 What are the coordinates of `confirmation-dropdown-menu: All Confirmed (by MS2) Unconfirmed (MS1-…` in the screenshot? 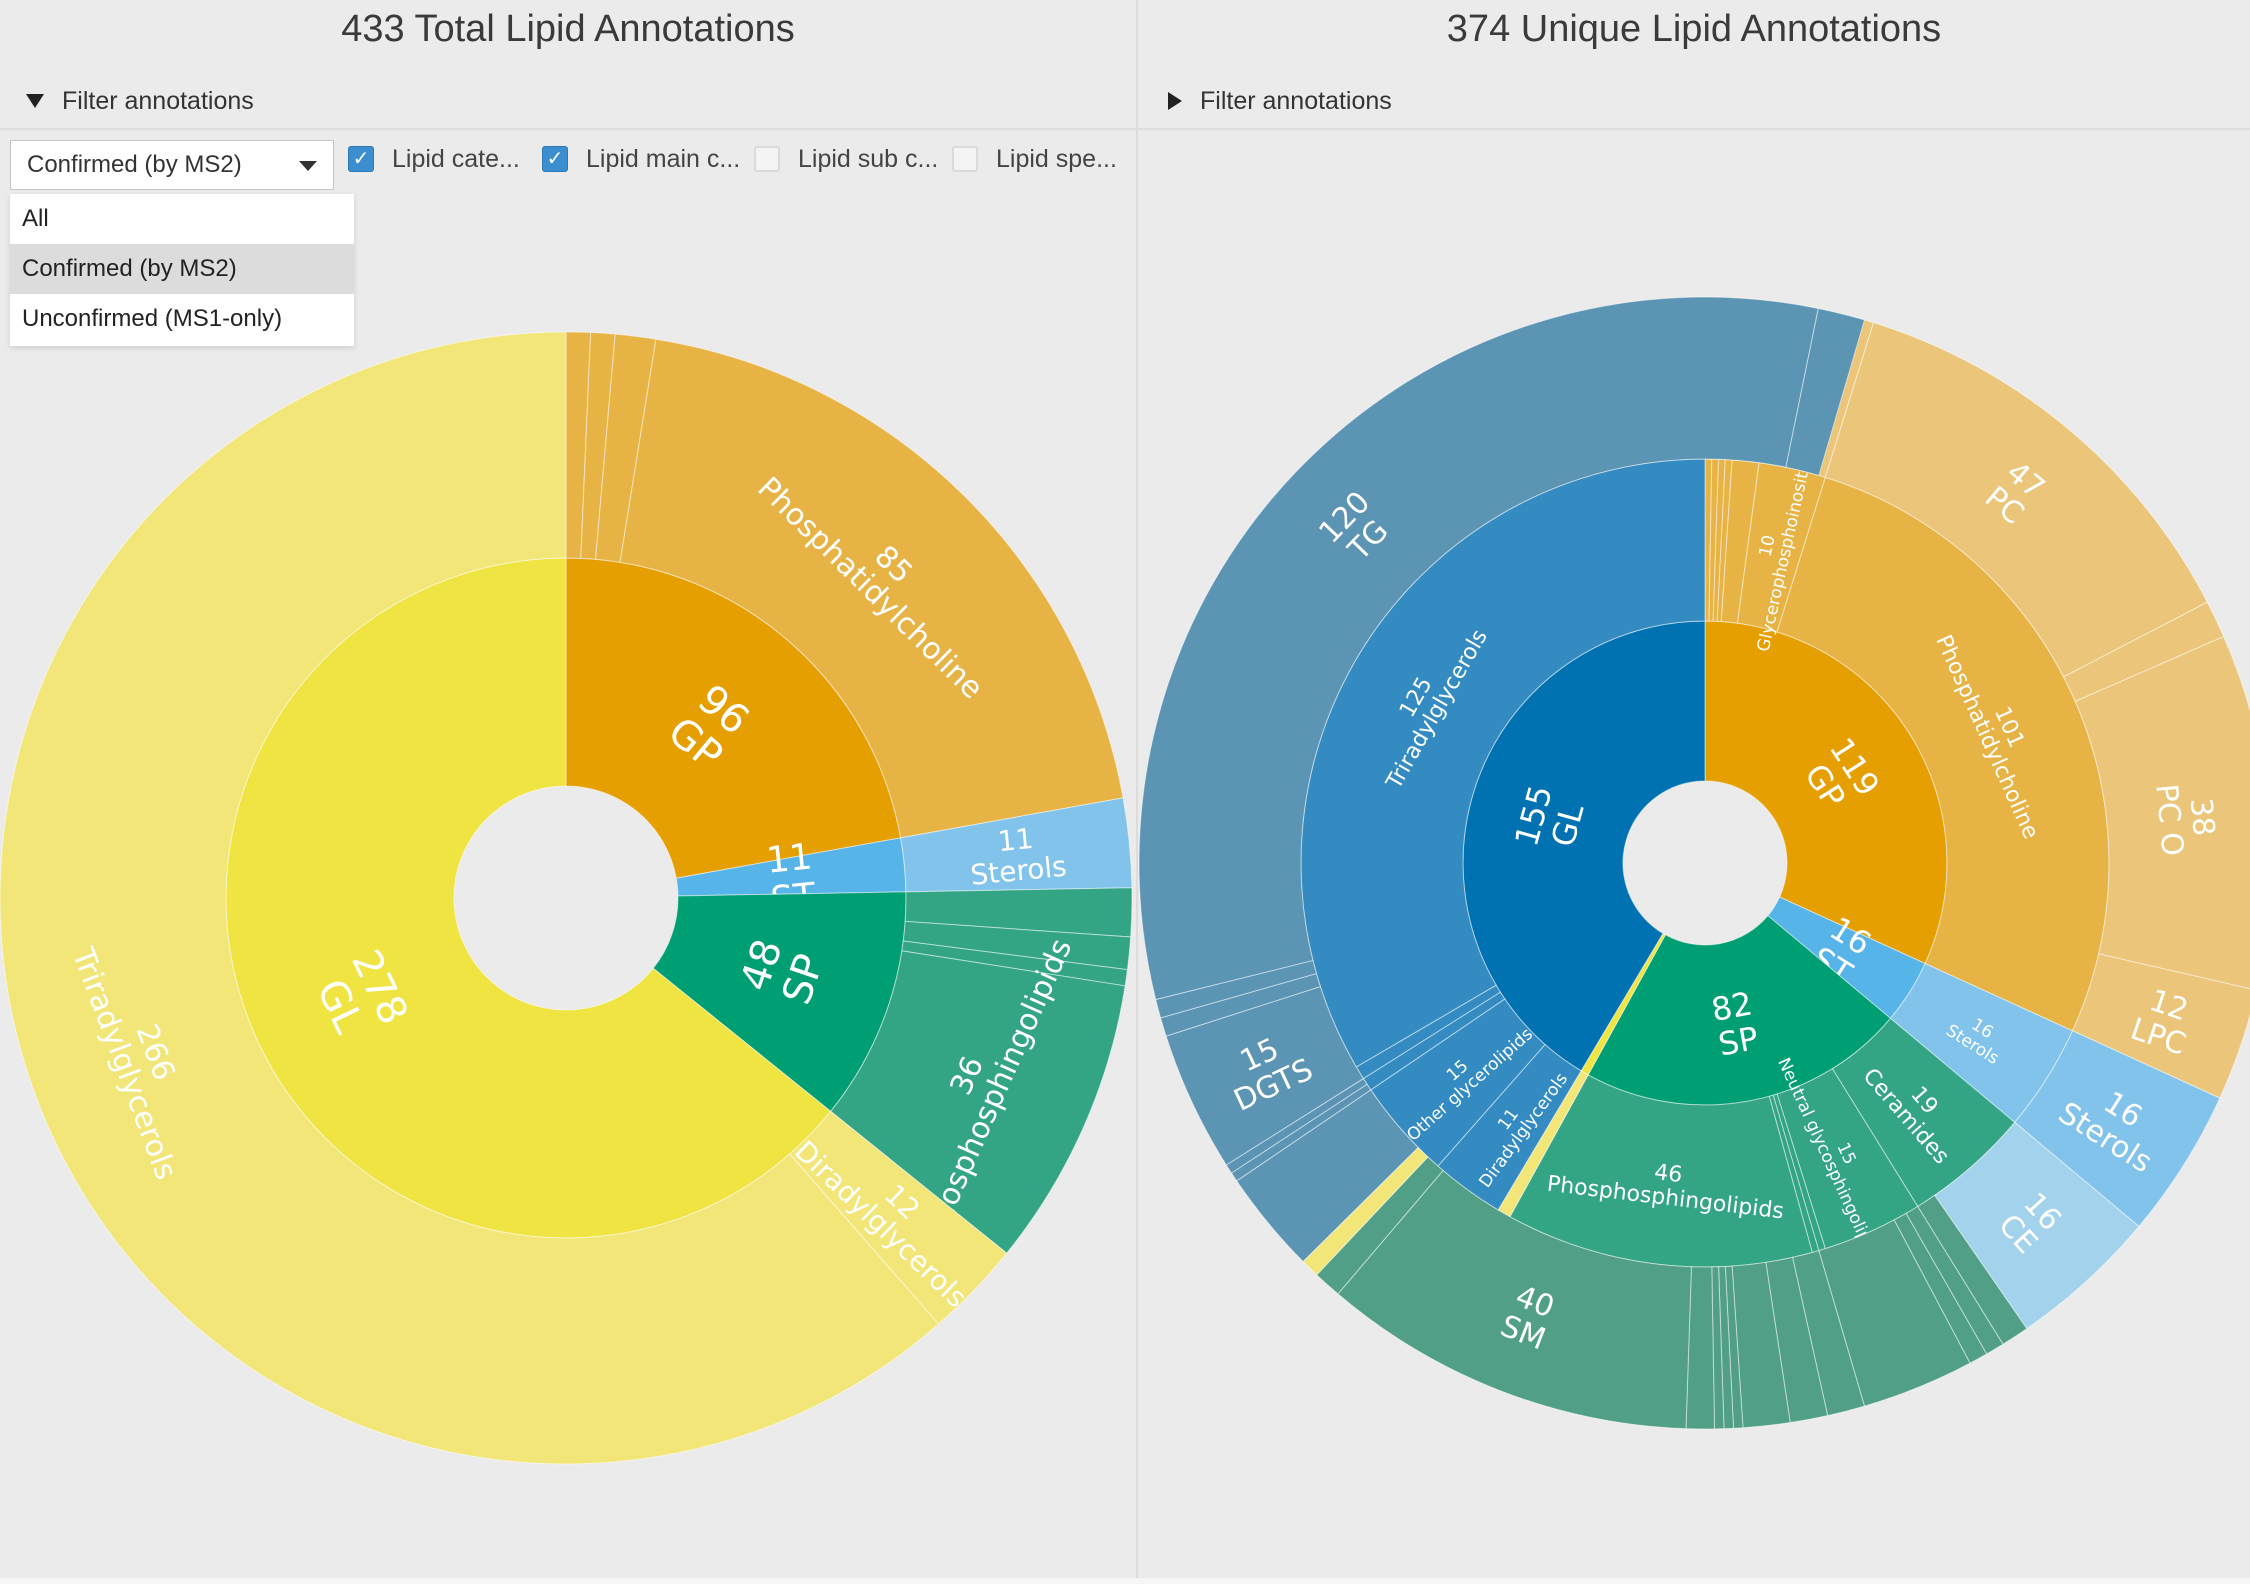 It's located at (182, 270).